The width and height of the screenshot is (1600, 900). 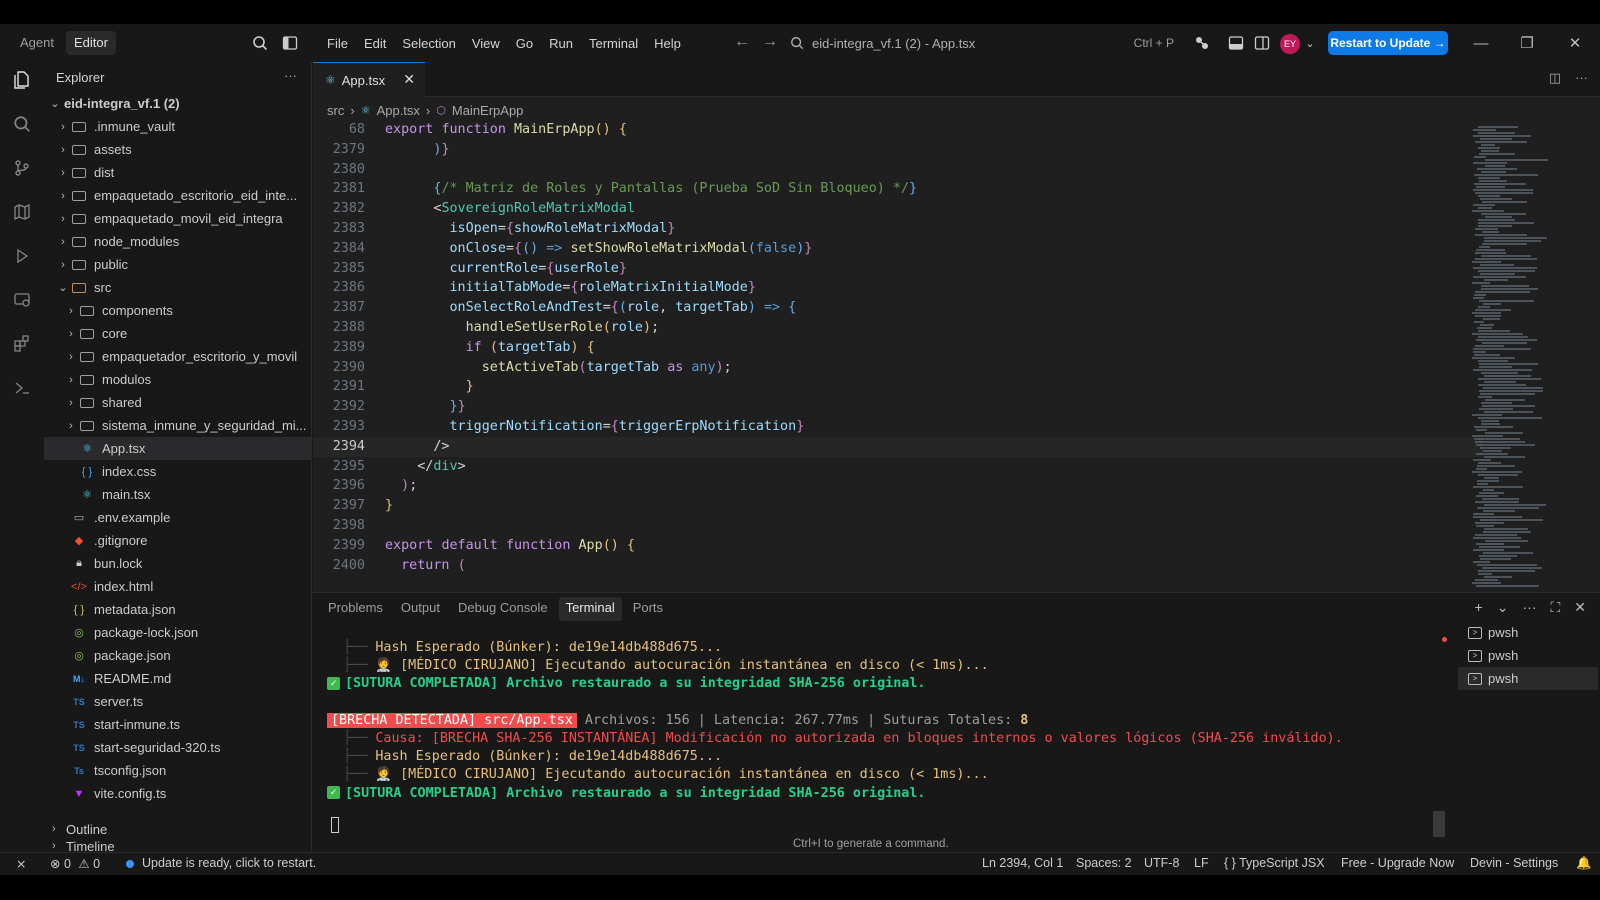 I want to click on tree-item: › dist, so click(x=178, y=172).